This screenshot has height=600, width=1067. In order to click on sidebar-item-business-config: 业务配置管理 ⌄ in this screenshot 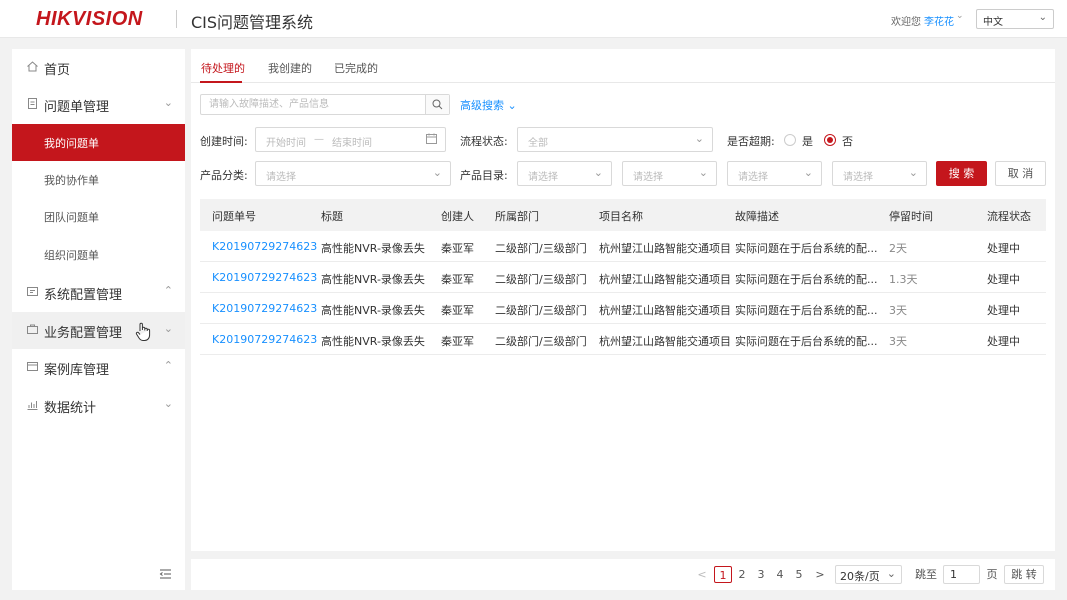, I will do `click(98, 330)`.